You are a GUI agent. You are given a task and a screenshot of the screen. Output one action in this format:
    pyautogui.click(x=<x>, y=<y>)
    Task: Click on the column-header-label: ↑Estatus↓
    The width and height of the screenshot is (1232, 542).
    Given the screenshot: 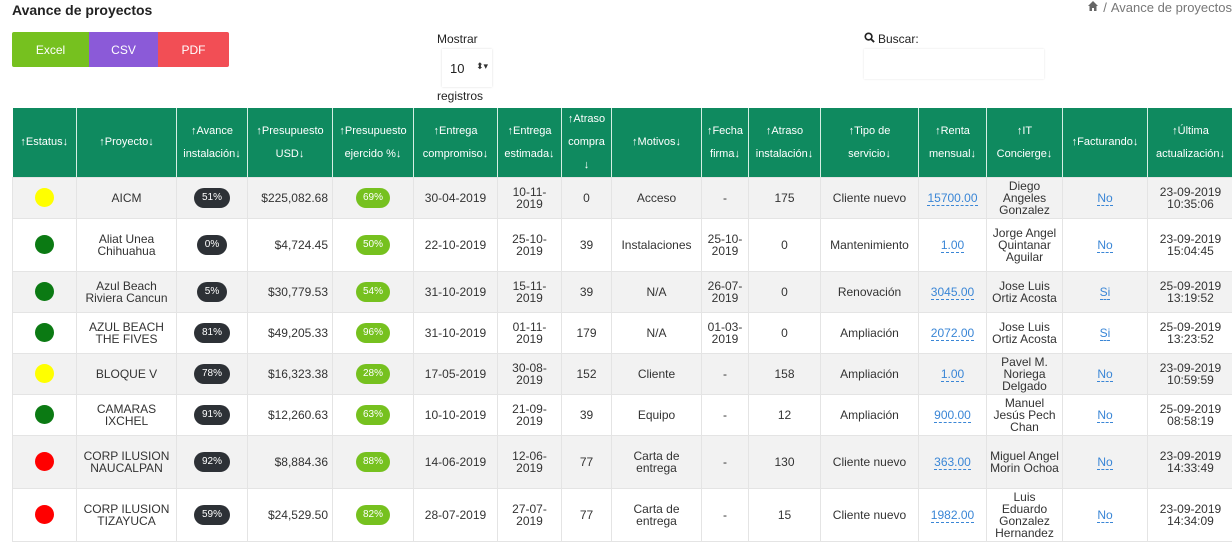 What is the action you would take?
    pyautogui.click(x=44, y=142)
    